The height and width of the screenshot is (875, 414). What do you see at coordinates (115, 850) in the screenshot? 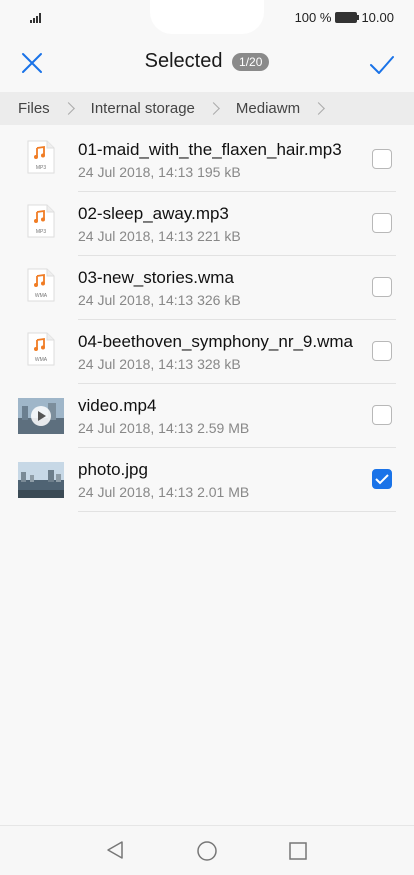
I see `back-icon` at bounding box center [115, 850].